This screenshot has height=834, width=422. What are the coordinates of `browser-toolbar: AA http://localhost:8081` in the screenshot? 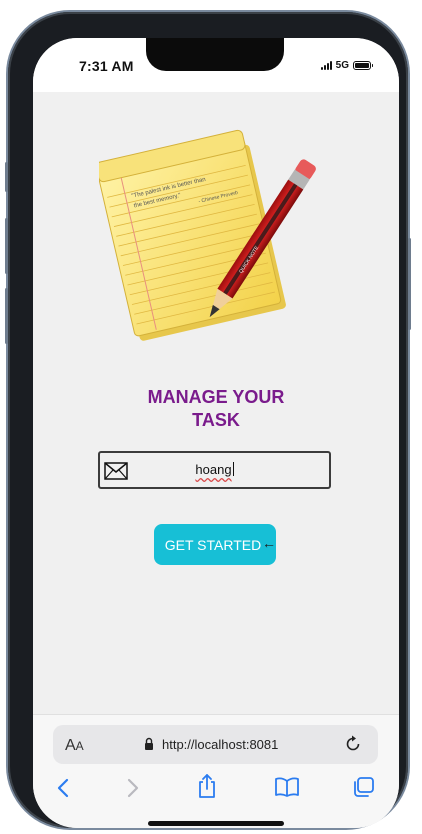 It's located at (216, 771).